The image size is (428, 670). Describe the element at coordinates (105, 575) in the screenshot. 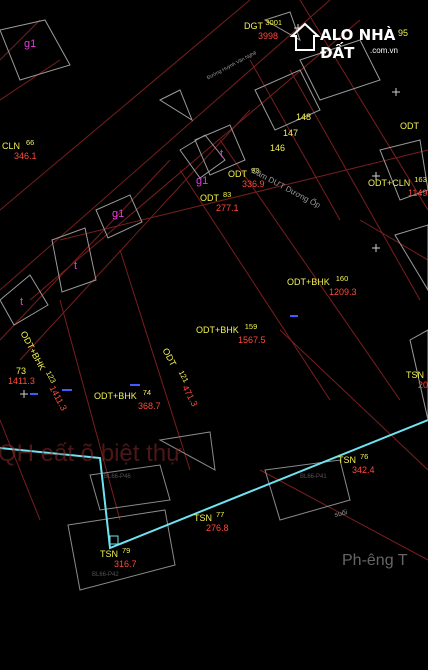

I see `map-code: BL66-P42` at that location.